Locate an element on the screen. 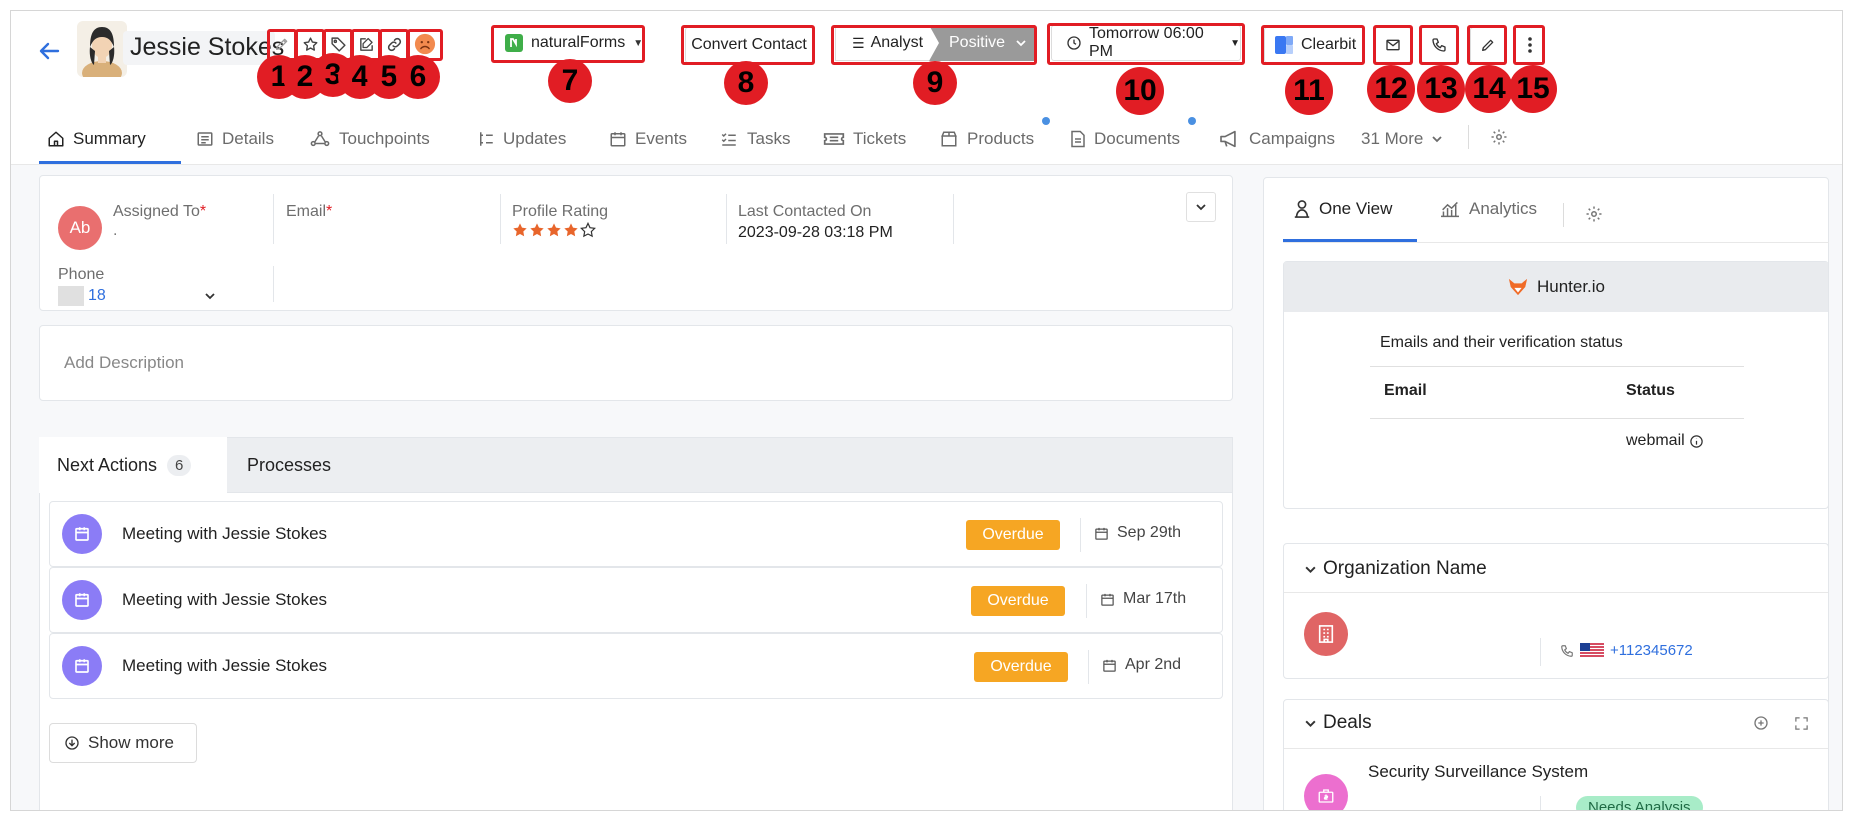  box-icon is located at coordinates (949, 139).